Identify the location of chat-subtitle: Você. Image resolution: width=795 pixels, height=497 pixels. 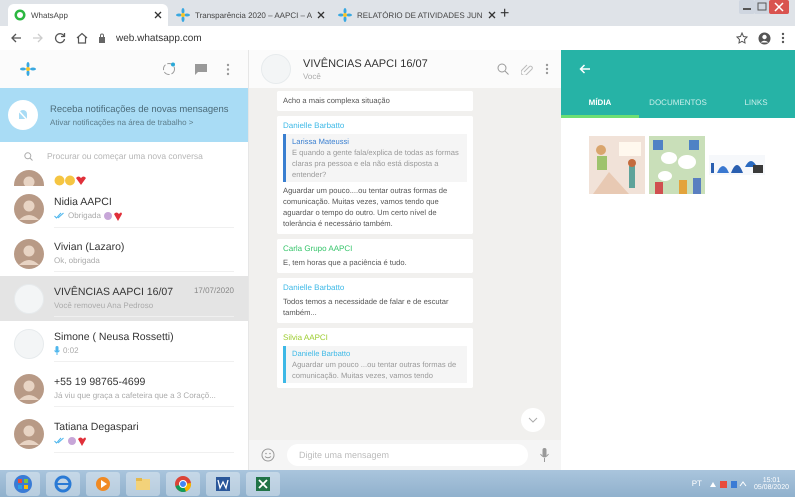
(312, 76).